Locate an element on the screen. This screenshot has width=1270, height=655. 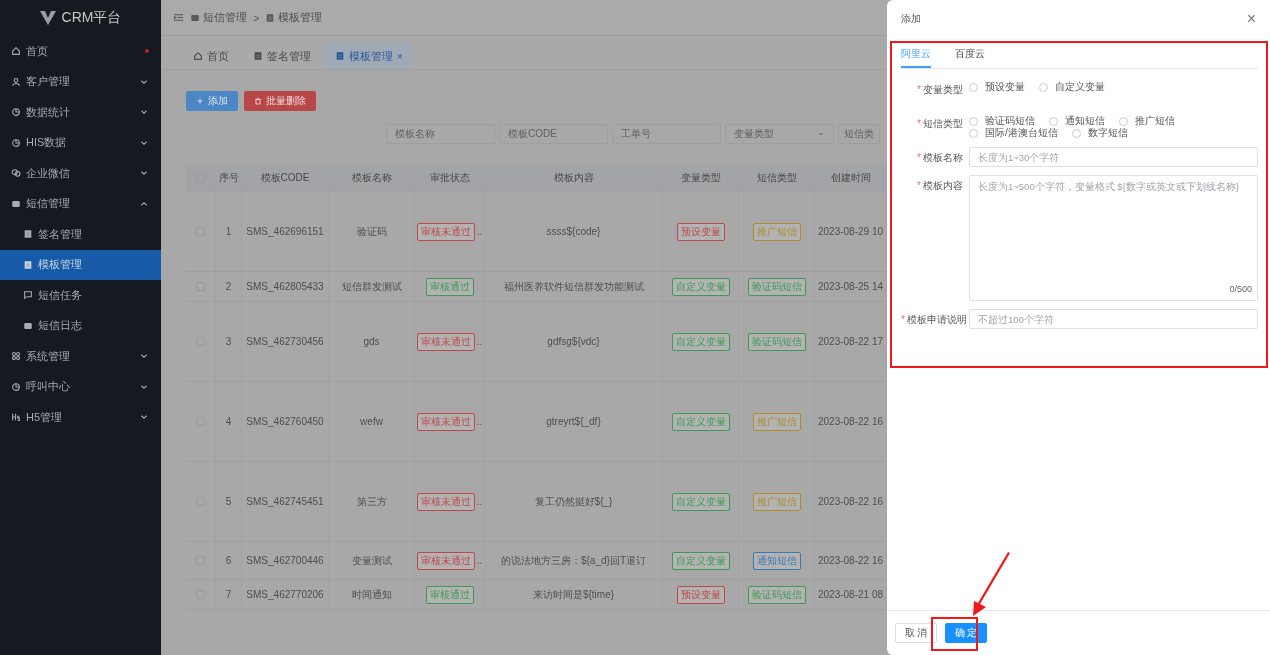
column-header: 模板内容 is located at coordinates (573, 178).